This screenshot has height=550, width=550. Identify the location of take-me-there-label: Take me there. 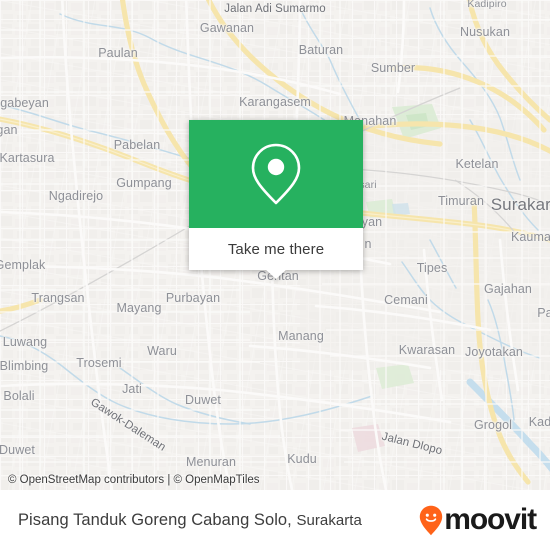
(276, 249).